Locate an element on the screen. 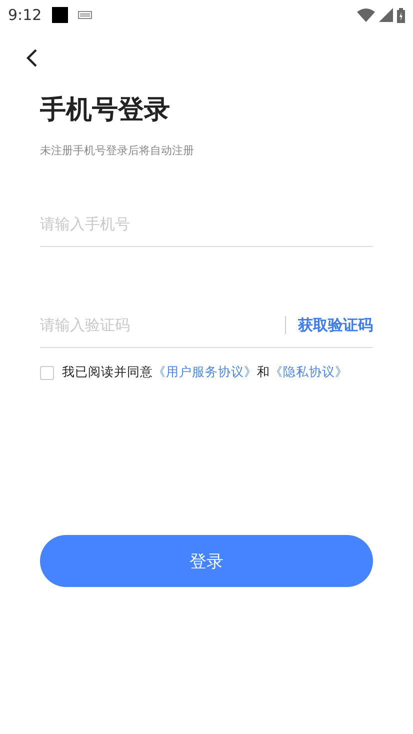 The width and height of the screenshot is (413, 734). page-subtitle: 未注册手机号登录后将自动注册 is located at coordinates (117, 150).